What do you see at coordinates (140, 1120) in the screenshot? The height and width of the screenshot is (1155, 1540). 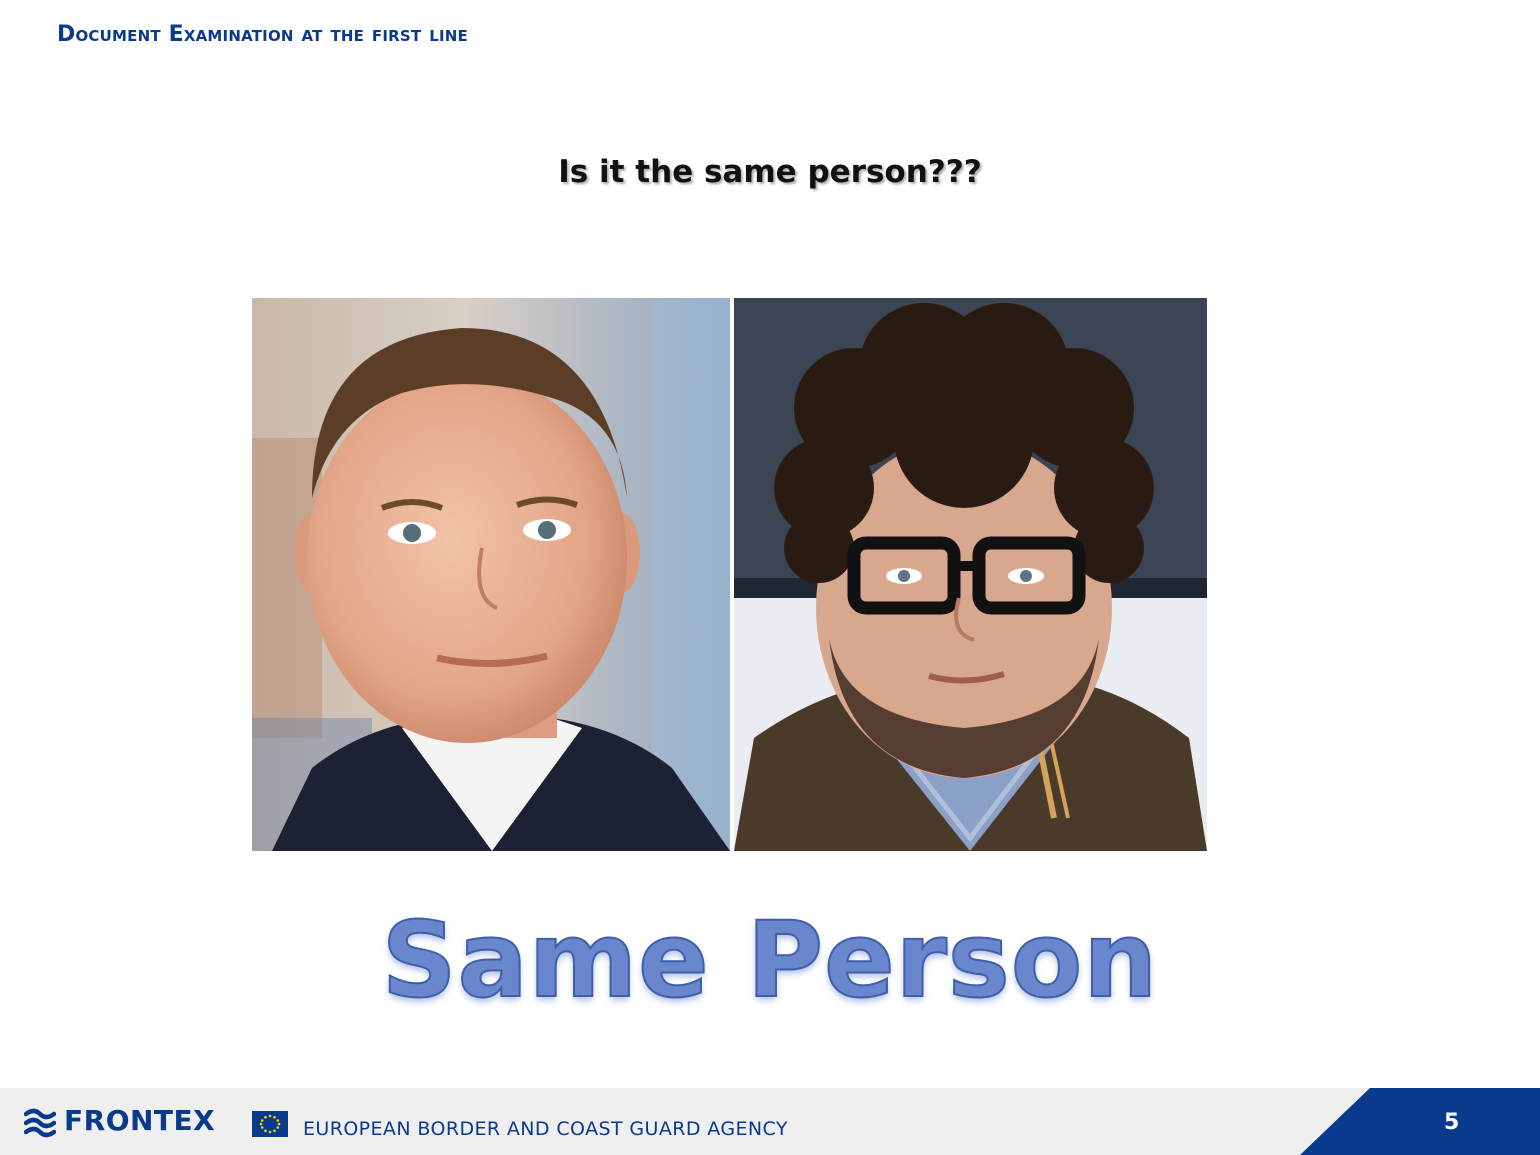 I see `brand-name: FRONTEX` at bounding box center [140, 1120].